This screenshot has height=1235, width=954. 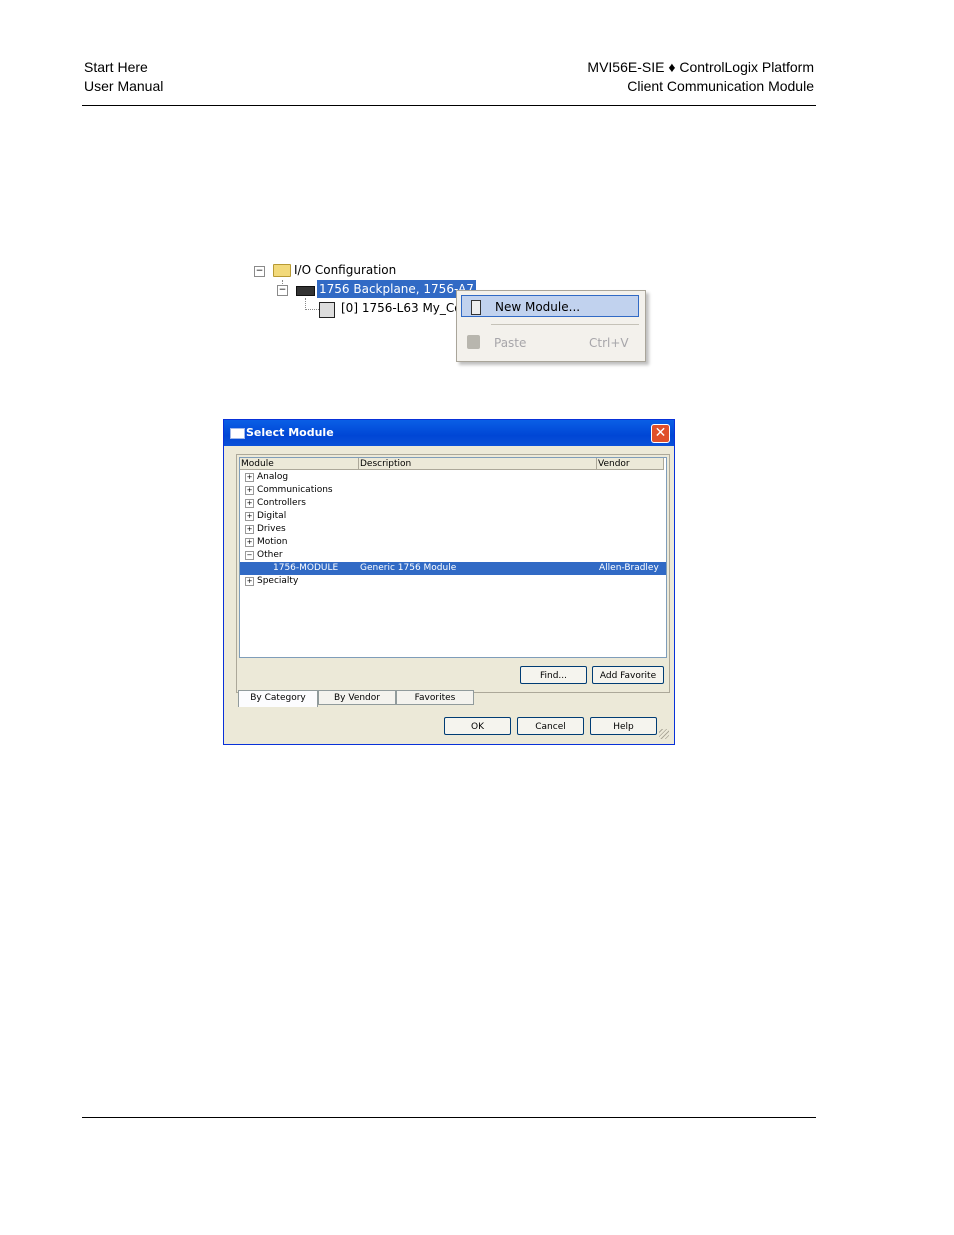 What do you see at coordinates (281, 503) in the screenshot?
I see `category-label: Controllers` at bounding box center [281, 503].